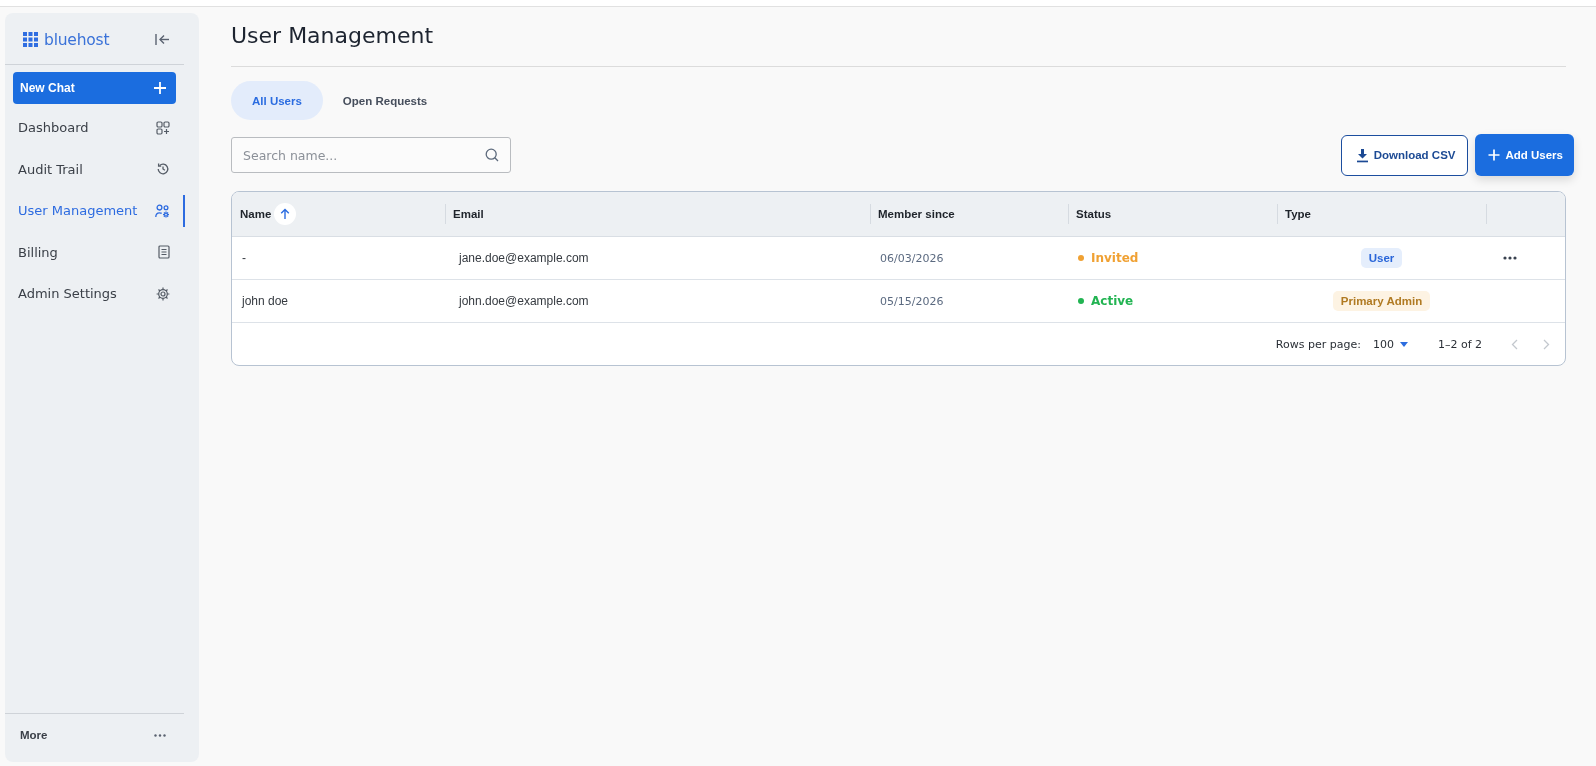 The height and width of the screenshot is (766, 1596). Describe the element at coordinates (256, 214) in the screenshot. I see `column-header: Name` at that location.